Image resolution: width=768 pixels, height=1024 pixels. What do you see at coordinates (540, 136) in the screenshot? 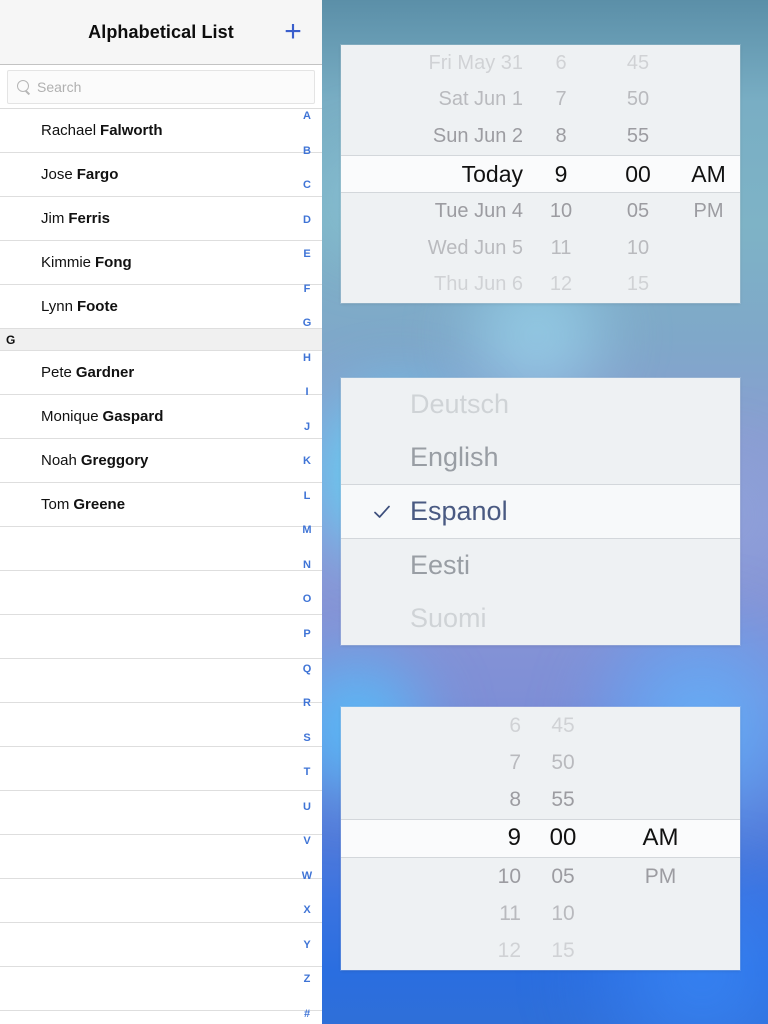
I see `date-picker-row: Sun Jun 2 8 55` at bounding box center [540, 136].